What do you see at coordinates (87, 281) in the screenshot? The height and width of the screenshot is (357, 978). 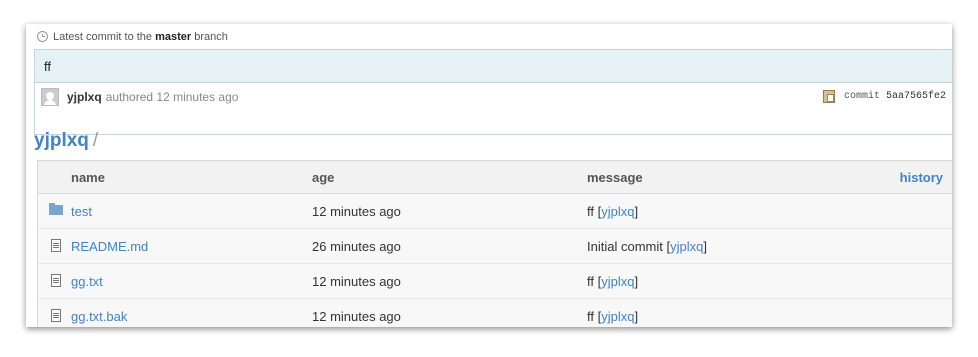 I see `file-name-link: gg.txt` at bounding box center [87, 281].